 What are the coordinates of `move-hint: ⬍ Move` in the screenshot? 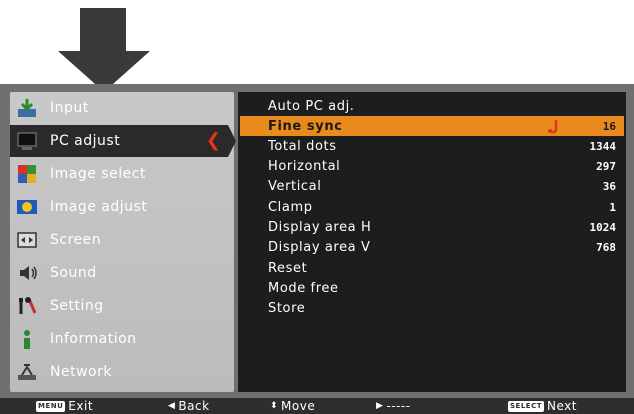 It's located at (292, 406).